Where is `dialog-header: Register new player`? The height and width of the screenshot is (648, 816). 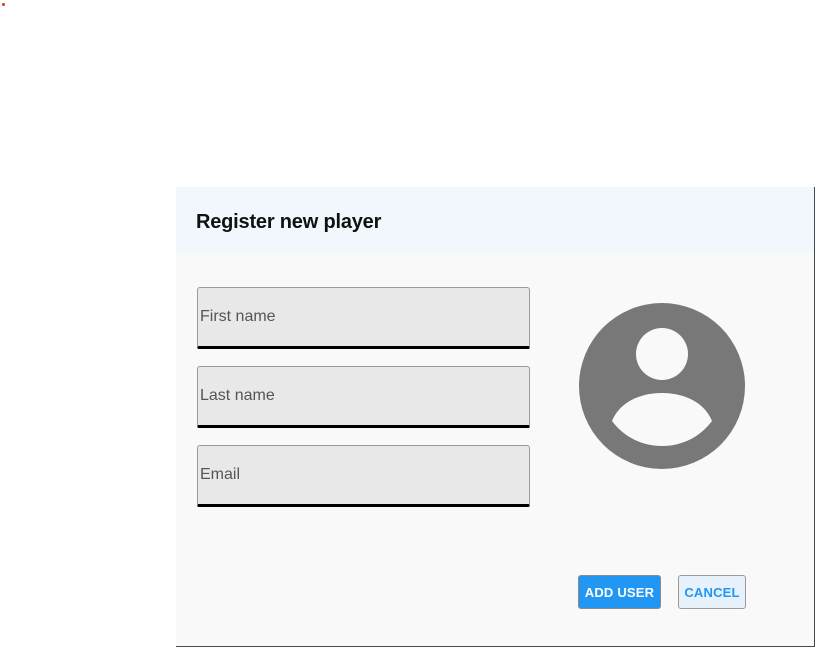 dialog-header: Register new player is located at coordinates (495, 220).